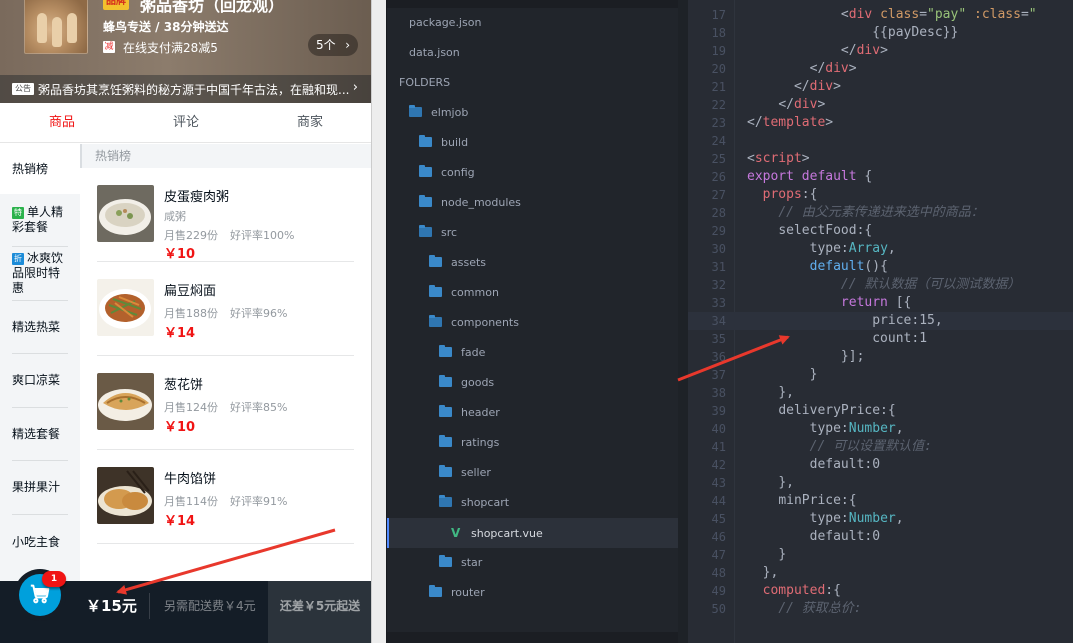  What do you see at coordinates (718, 321) in the screenshot?
I see `line-number: 34` at bounding box center [718, 321].